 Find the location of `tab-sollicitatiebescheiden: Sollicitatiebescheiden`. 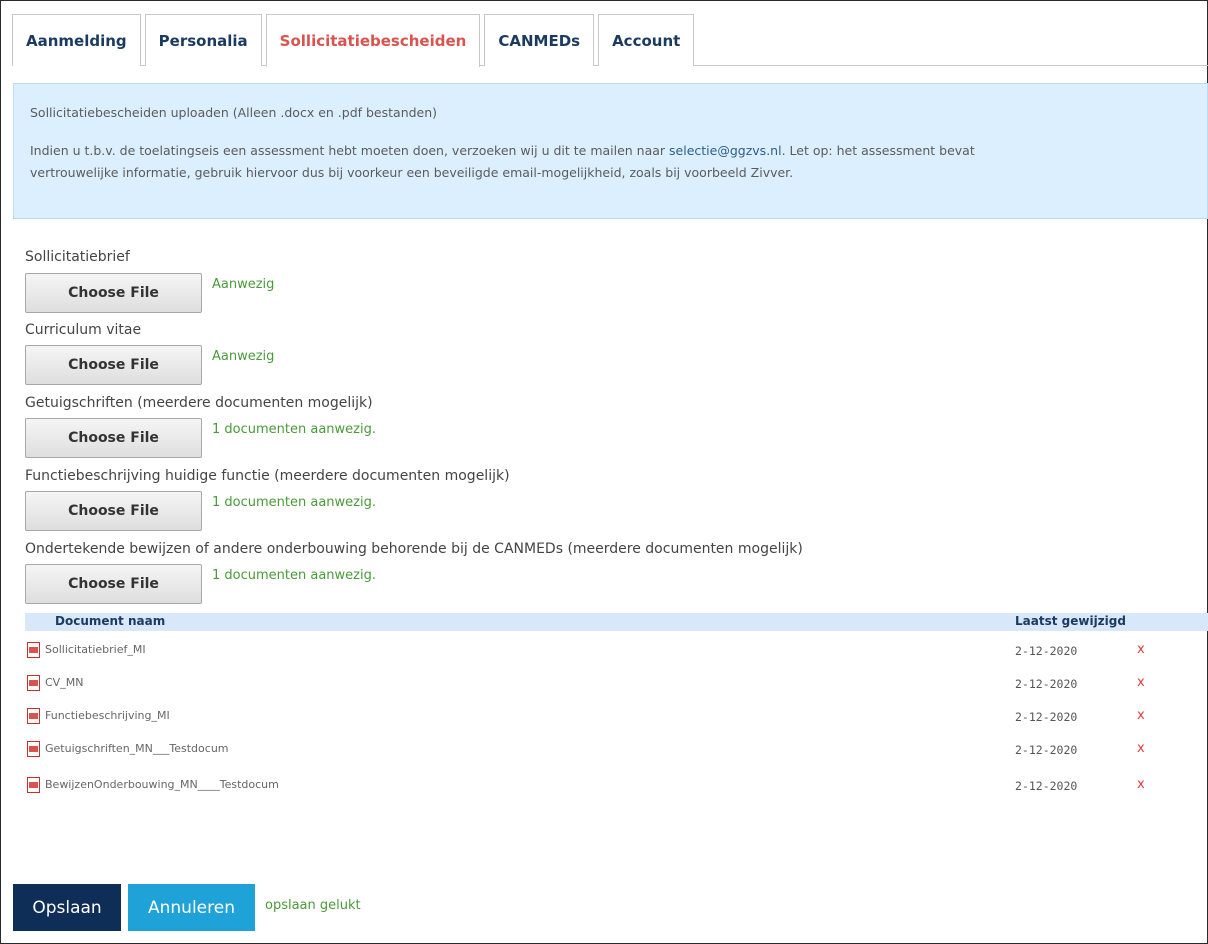

tab-sollicitatiebescheiden: Sollicitatiebescheiden is located at coordinates (373, 40).